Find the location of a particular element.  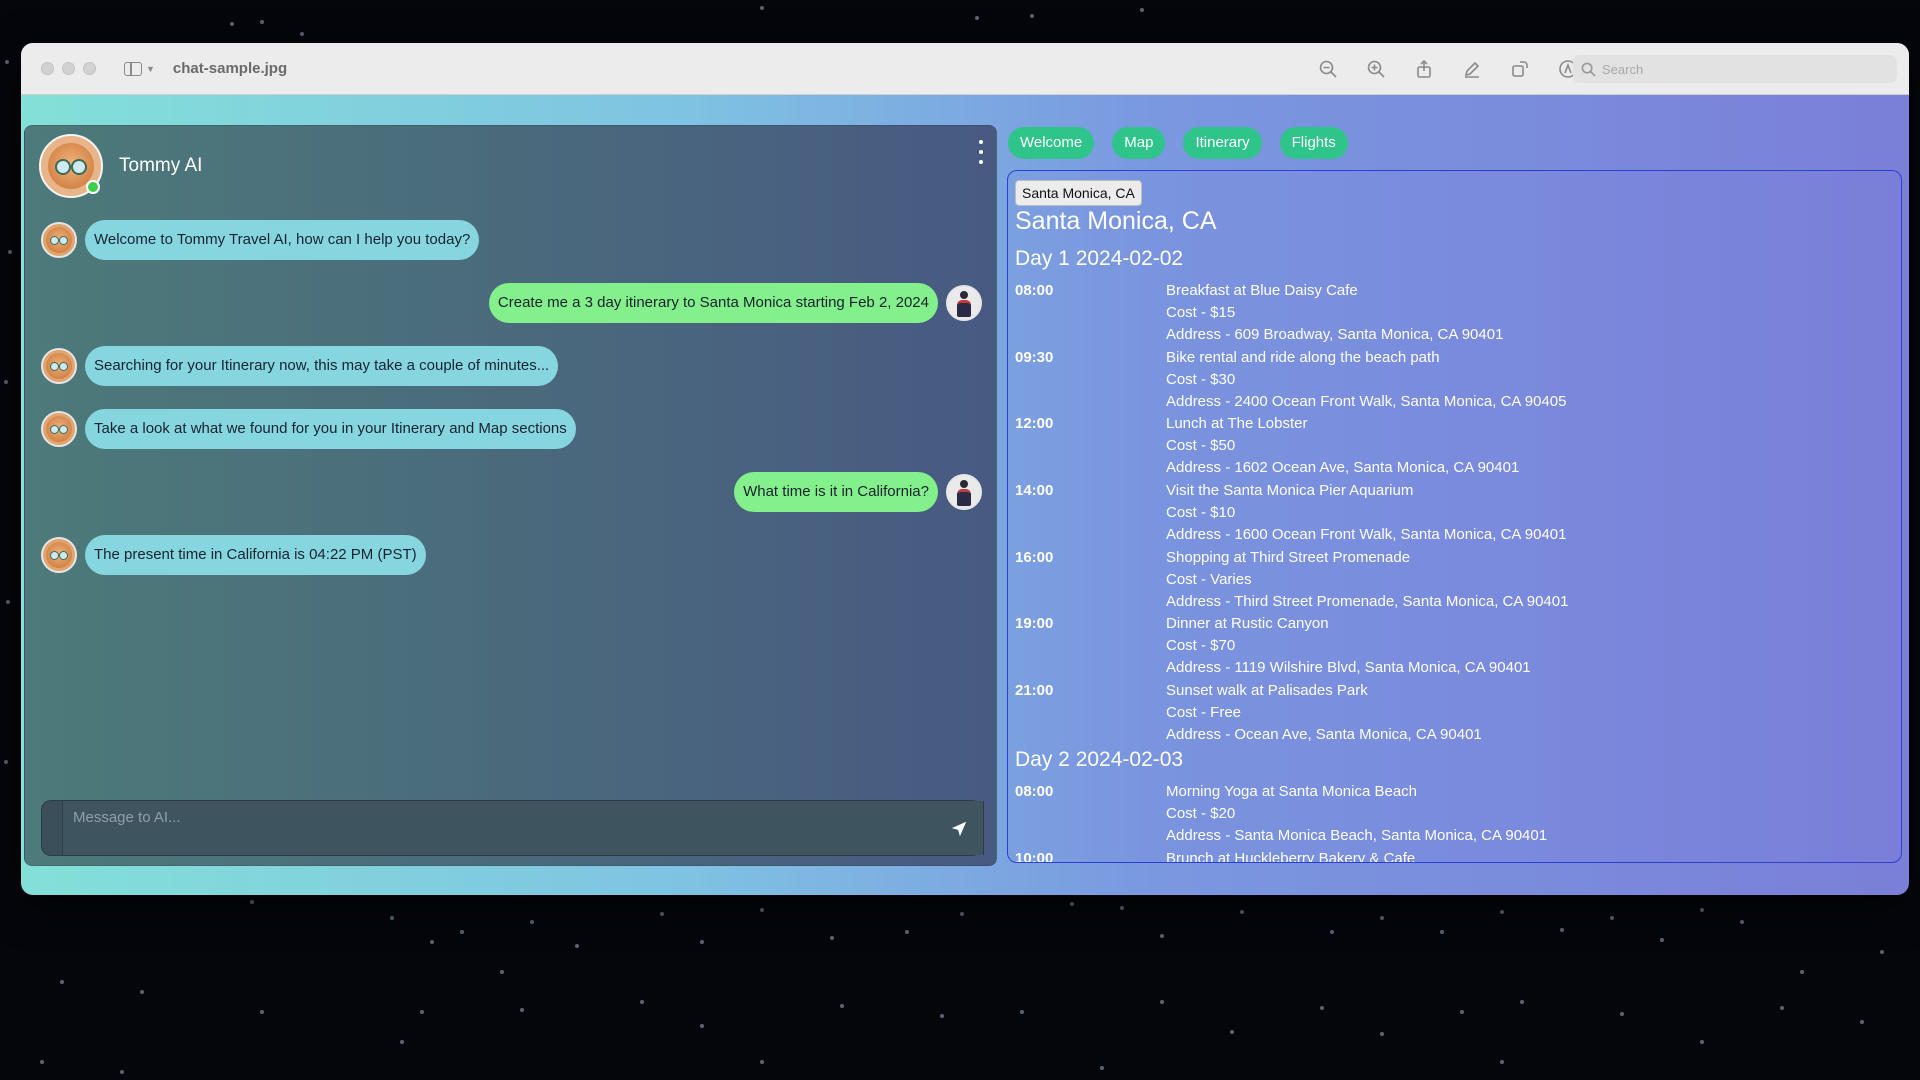

person-icon is located at coordinates (964, 493).